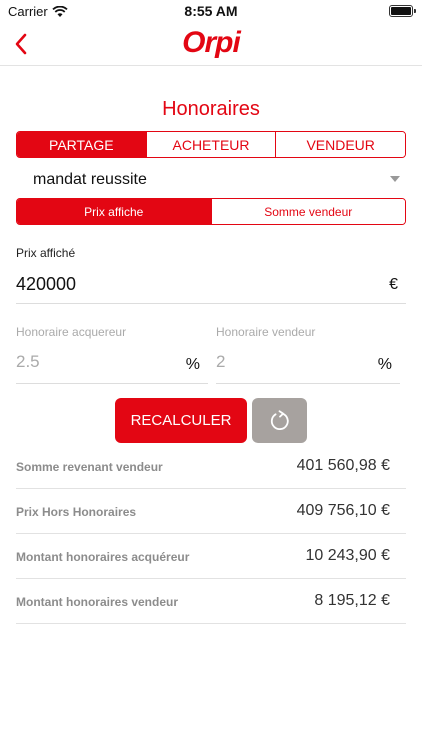  What do you see at coordinates (291, 362) in the screenshot?
I see `seller-fee-input` at bounding box center [291, 362].